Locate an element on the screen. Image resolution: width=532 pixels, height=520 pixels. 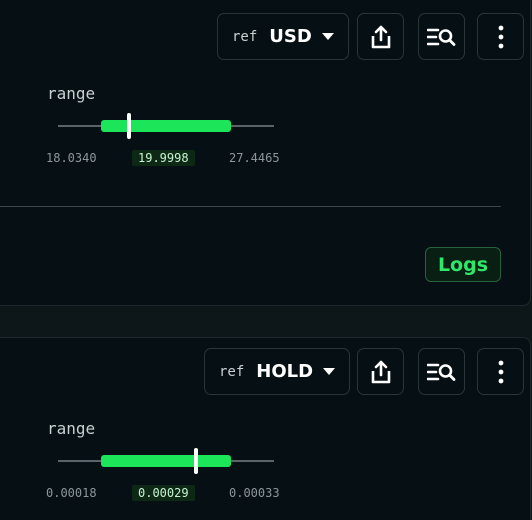
ref-currency-select: ref HOLD is located at coordinates (277, 371).